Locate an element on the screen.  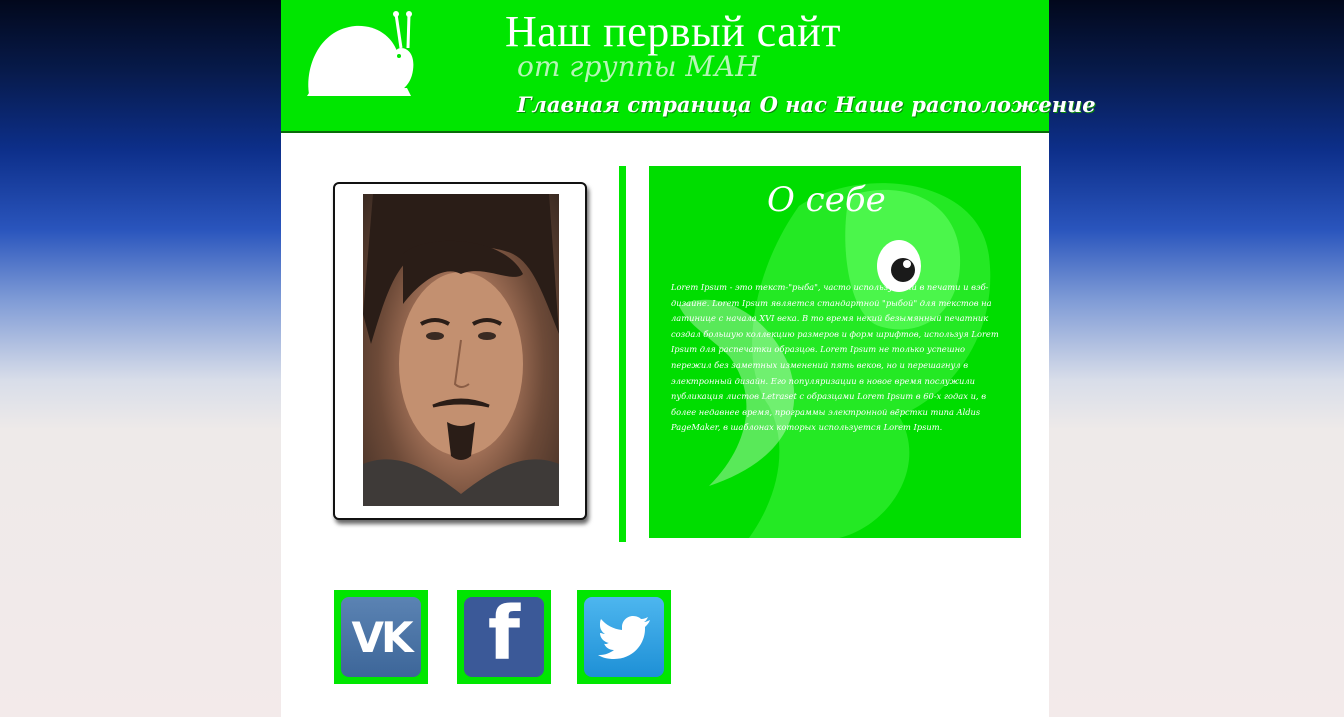
facebook-button: f is located at coordinates (504, 637).